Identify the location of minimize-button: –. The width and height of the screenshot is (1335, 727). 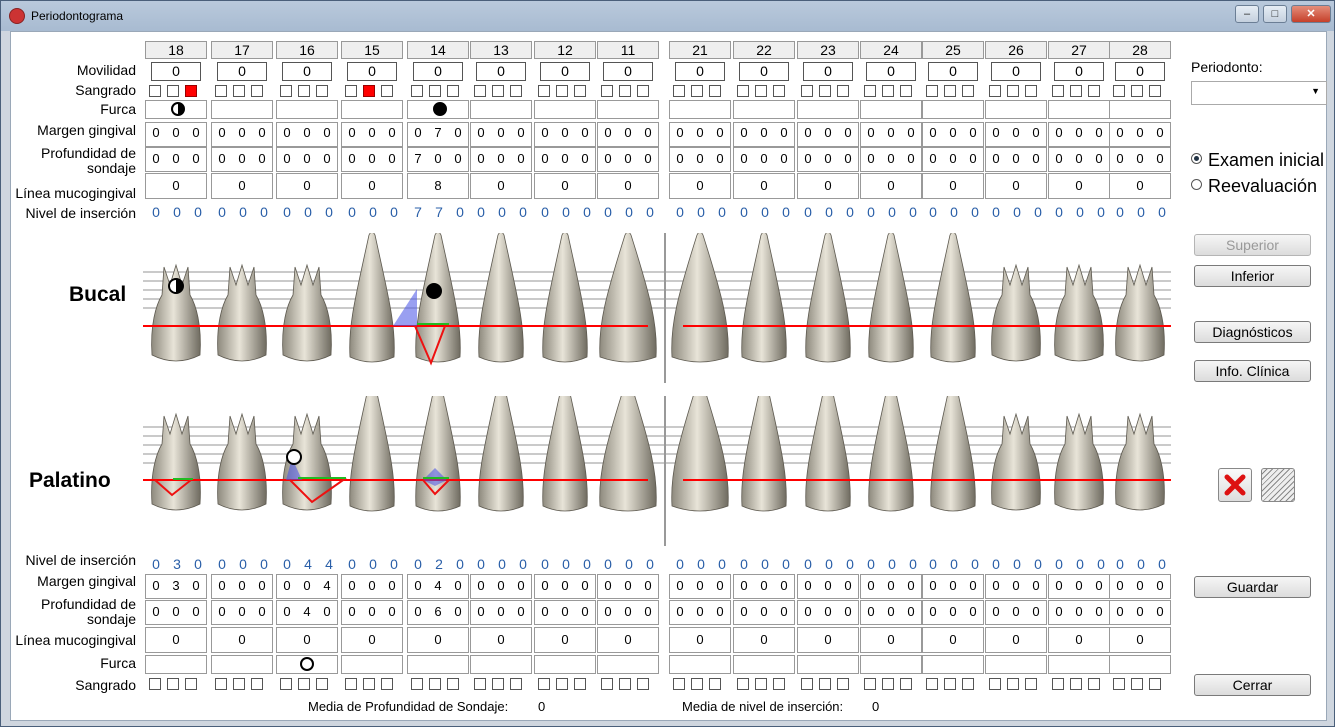
(1247, 14).